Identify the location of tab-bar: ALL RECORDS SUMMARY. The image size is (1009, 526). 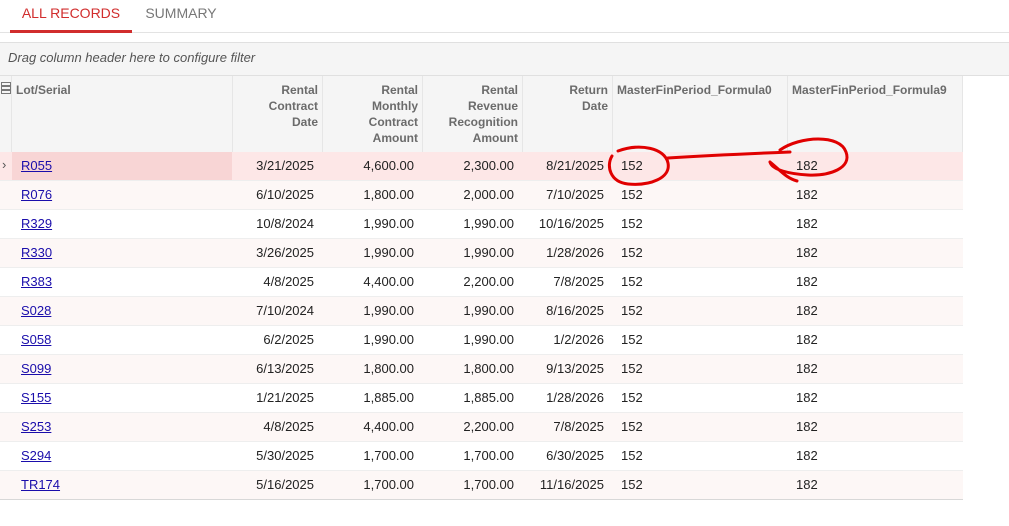
(504, 16).